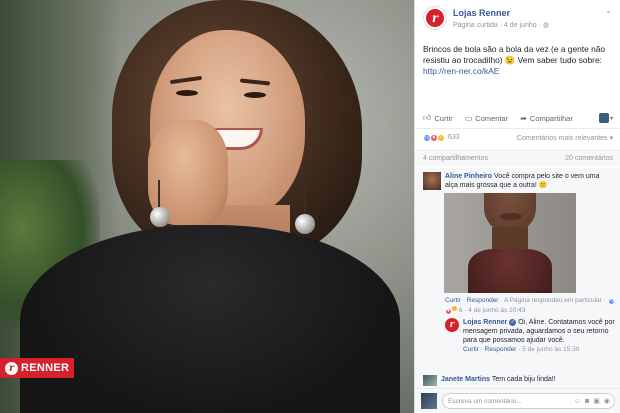 The height and width of the screenshot is (413, 620). I want to click on page-avatar: r, so click(435, 18).